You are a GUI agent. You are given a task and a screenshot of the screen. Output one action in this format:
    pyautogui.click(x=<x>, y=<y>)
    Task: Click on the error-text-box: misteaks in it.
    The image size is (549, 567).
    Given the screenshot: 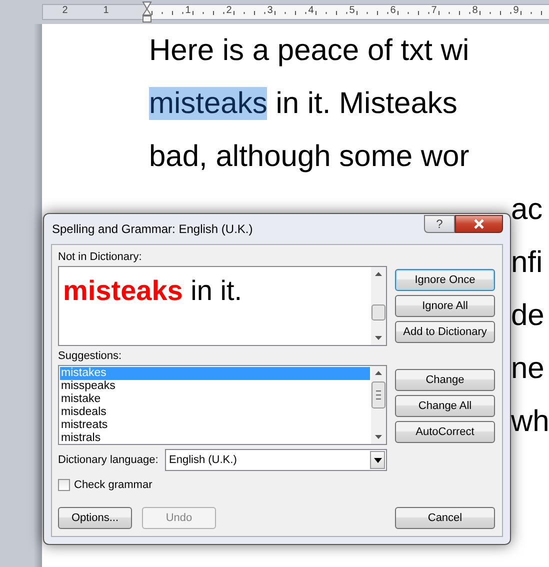 What is the action you would take?
    pyautogui.click(x=222, y=306)
    